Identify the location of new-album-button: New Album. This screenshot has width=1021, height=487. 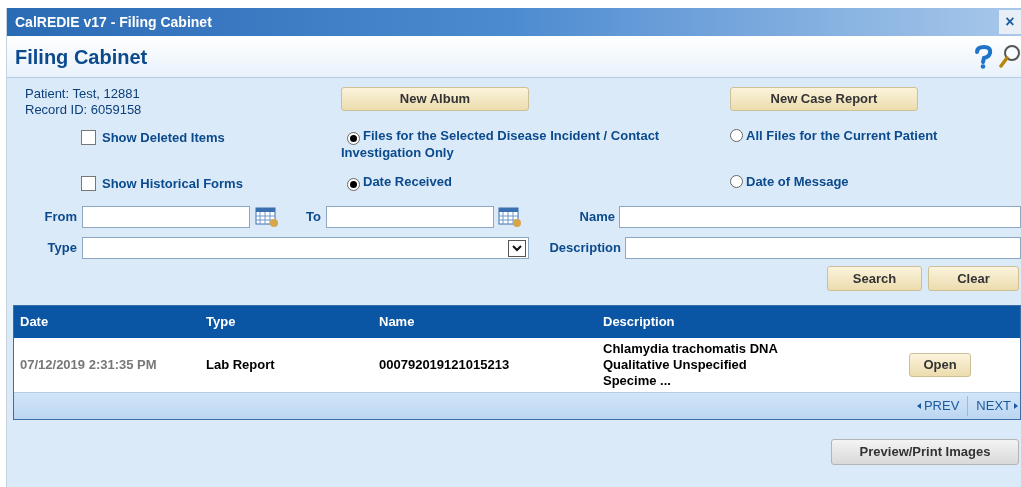
(435, 99).